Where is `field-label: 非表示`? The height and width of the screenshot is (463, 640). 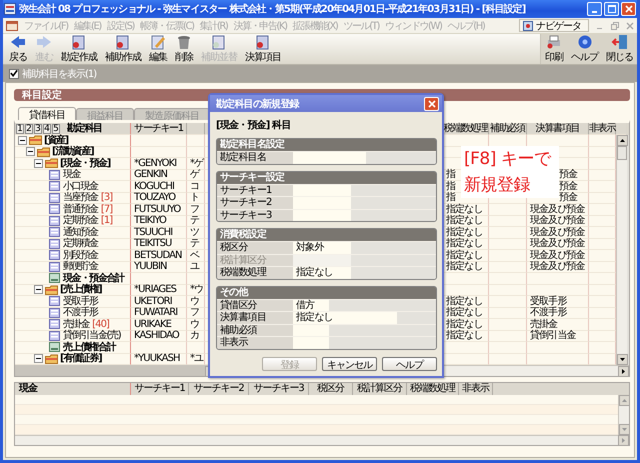 field-label: 非表示 is located at coordinates (255, 342).